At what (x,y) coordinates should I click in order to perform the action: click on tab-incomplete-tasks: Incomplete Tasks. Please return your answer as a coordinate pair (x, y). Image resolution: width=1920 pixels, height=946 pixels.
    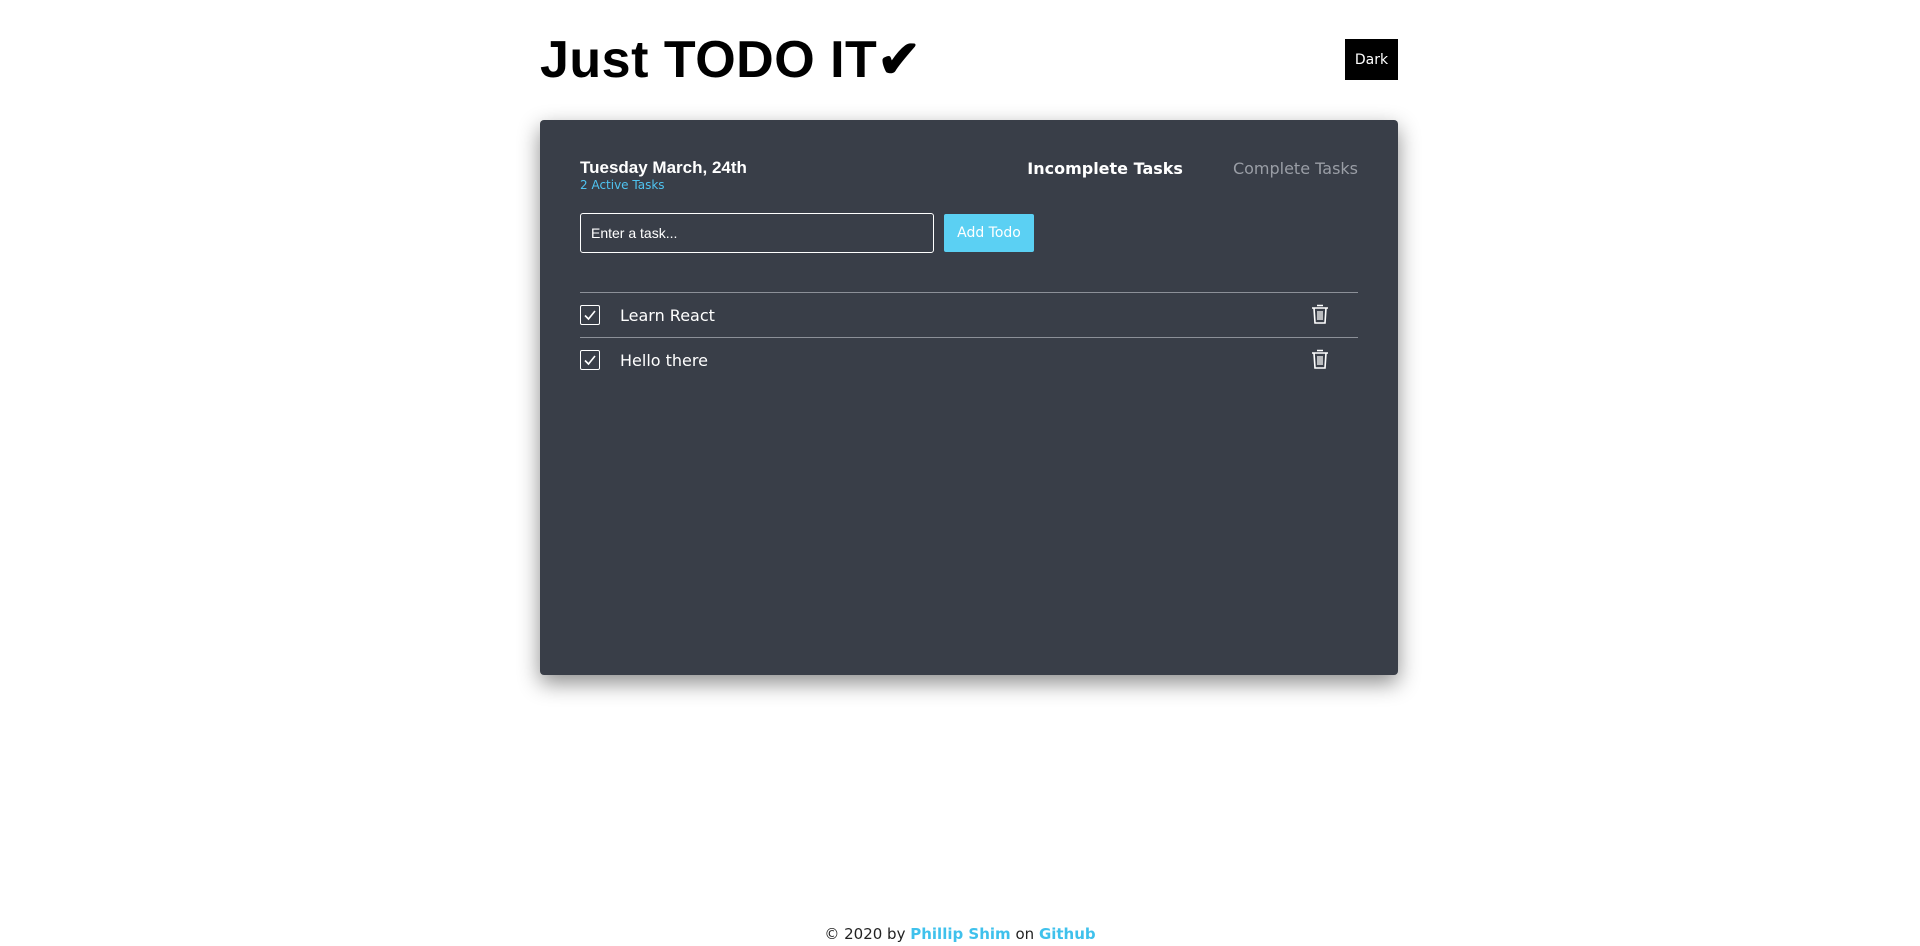
    Looking at the image, I should click on (1105, 168).